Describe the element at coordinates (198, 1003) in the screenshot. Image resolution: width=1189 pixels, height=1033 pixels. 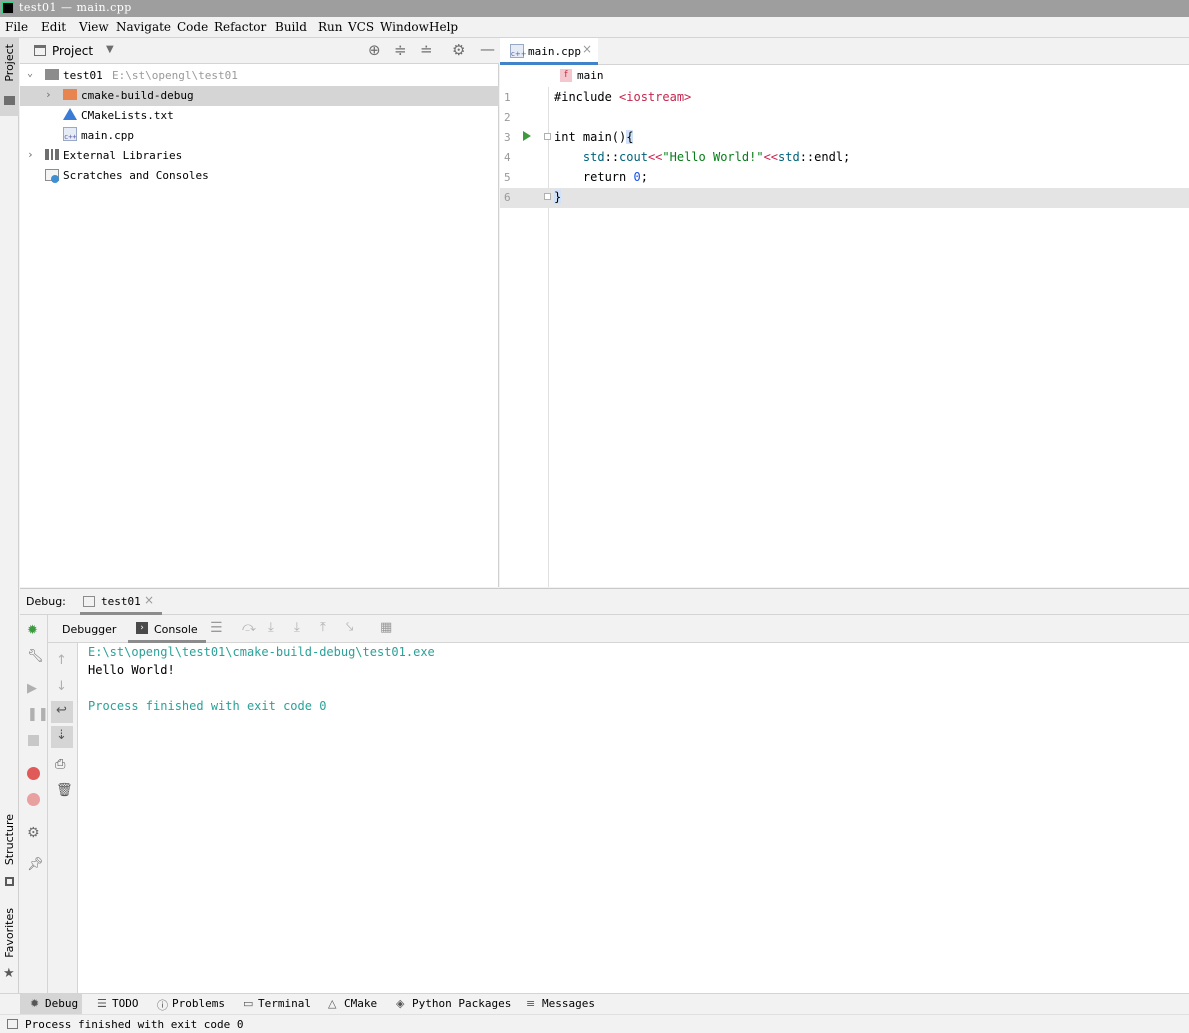
I see `bottom-tab-problems: Problems` at that location.